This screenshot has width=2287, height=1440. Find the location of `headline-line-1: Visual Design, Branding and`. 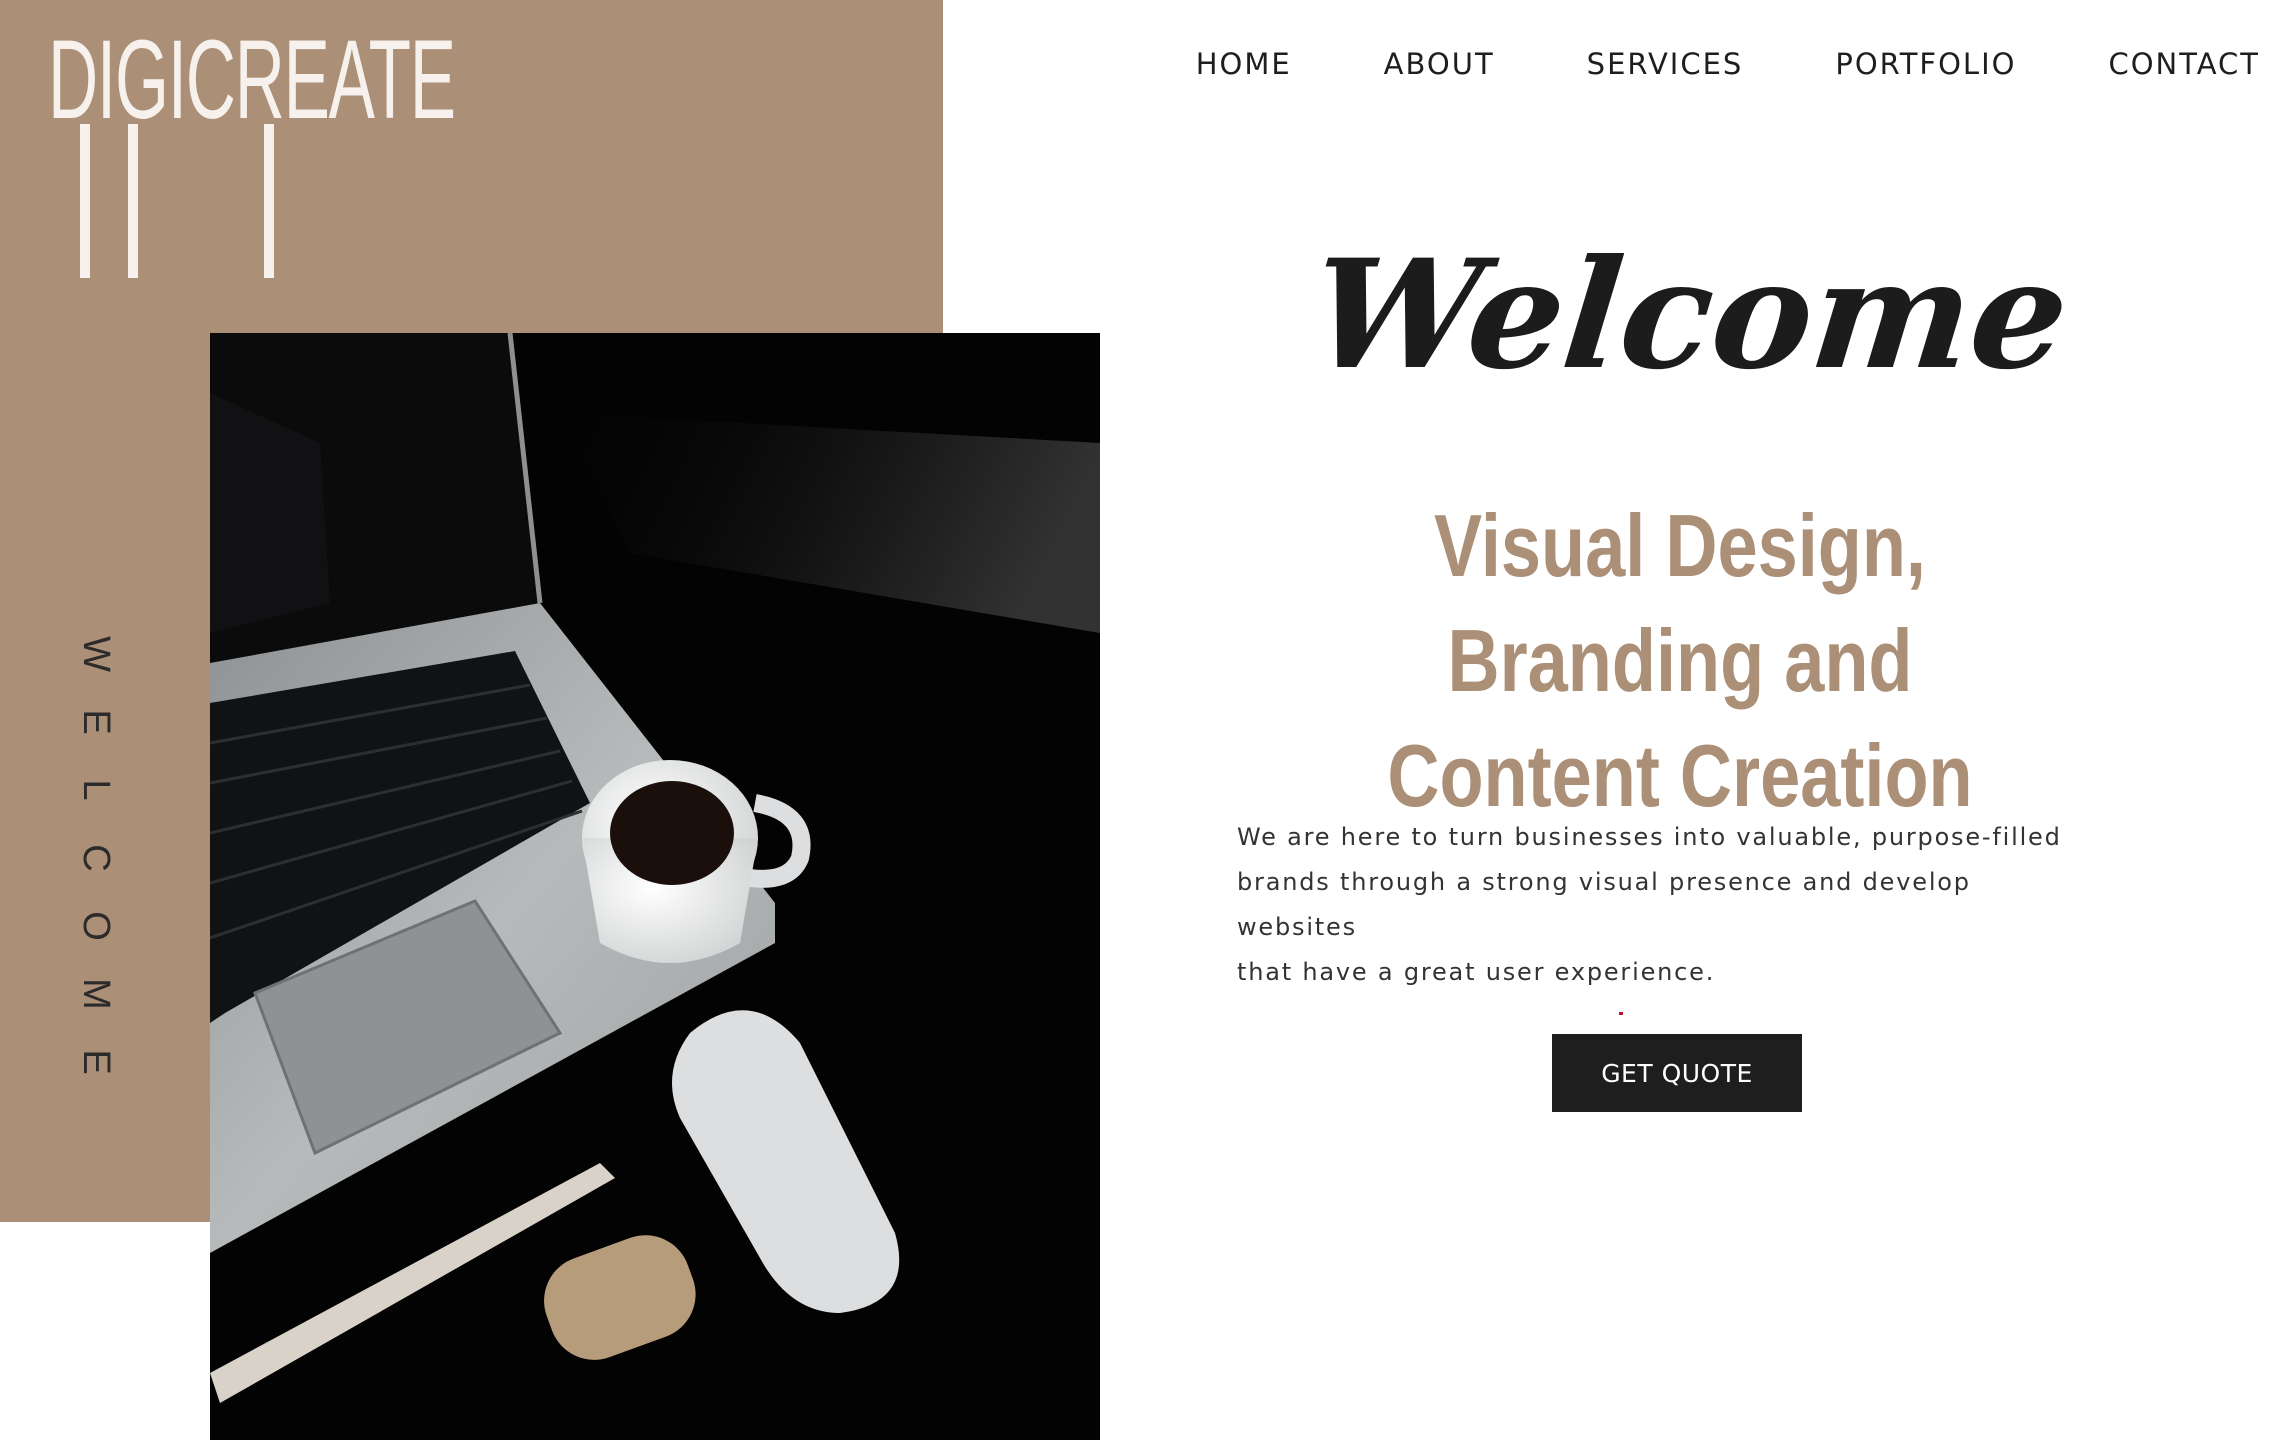

headline-line-1: Visual Design, Branding and is located at coordinates (1680, 603).